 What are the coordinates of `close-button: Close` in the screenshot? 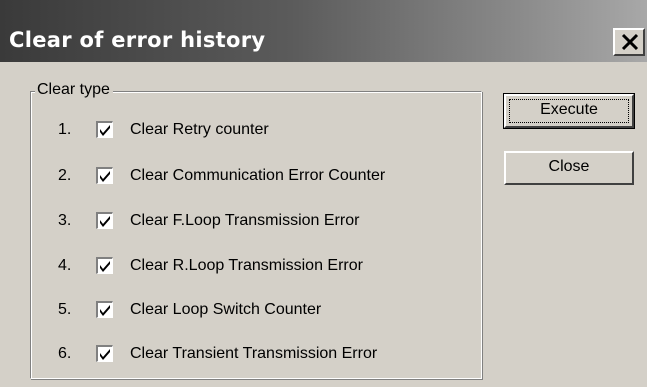 It's located at (569, 168).